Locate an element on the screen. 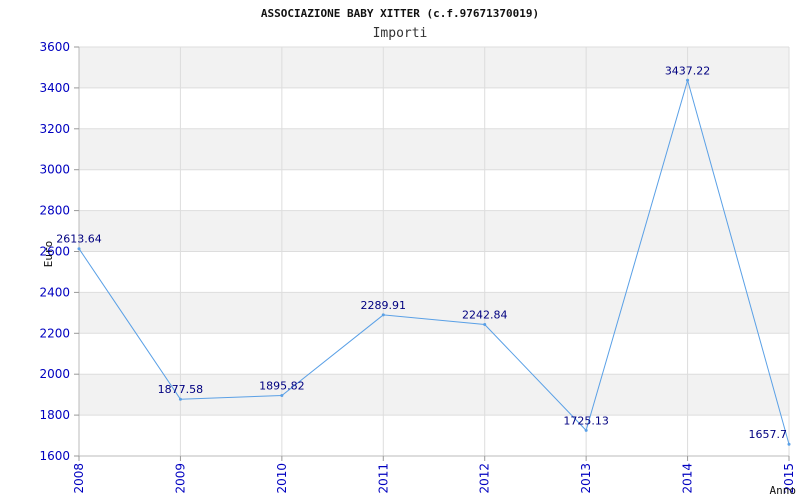 The height and width of the screenshot is (500, 800). y-tick-label: 3600 is located at coordinates (54, 47).